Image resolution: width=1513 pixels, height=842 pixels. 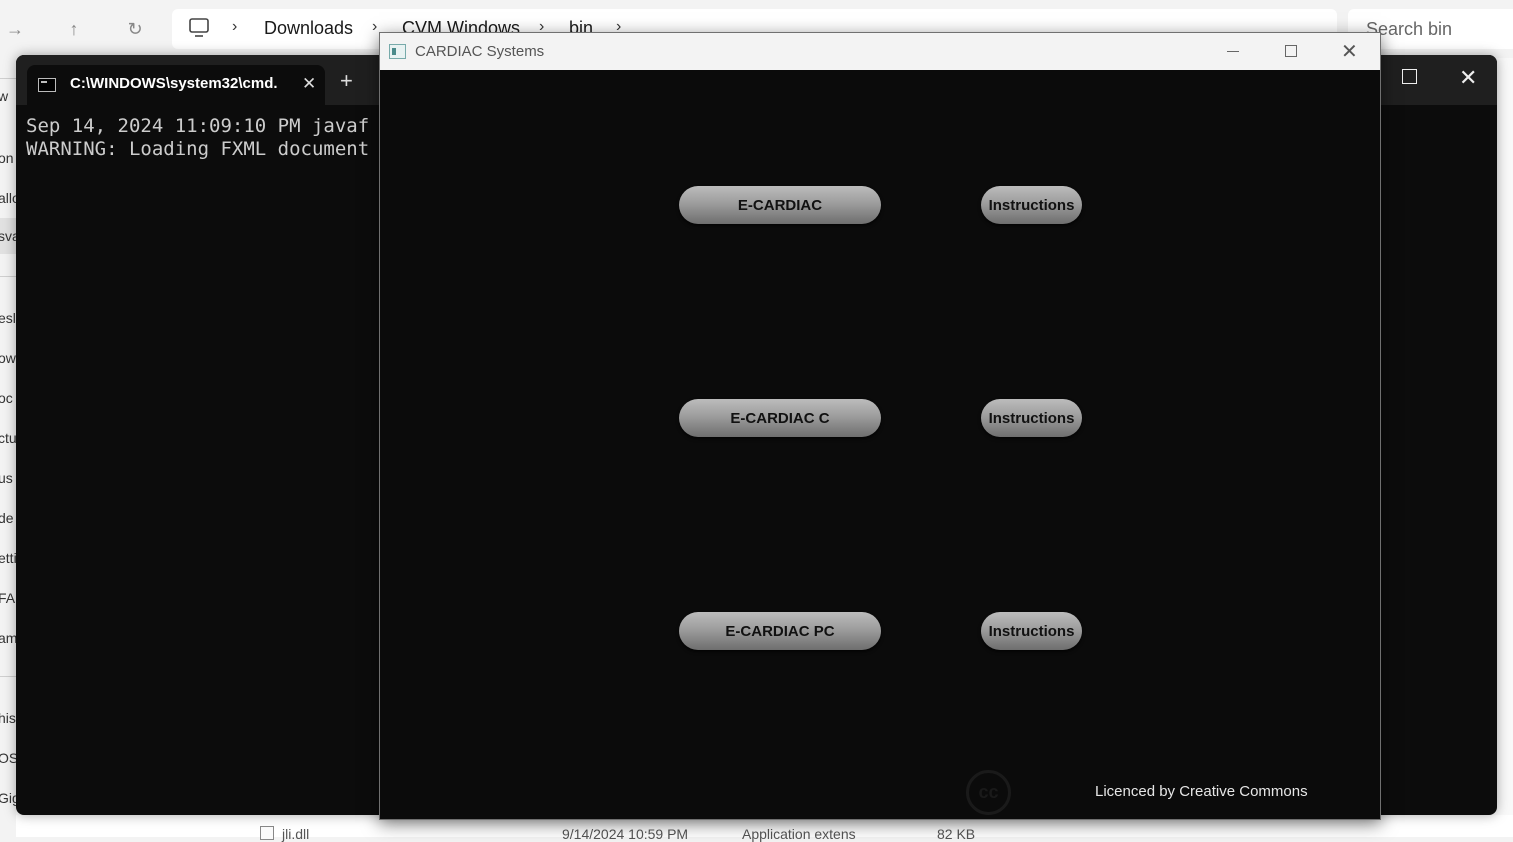 I want to click on sidebar-item: ow, so click(x=8, y=358).